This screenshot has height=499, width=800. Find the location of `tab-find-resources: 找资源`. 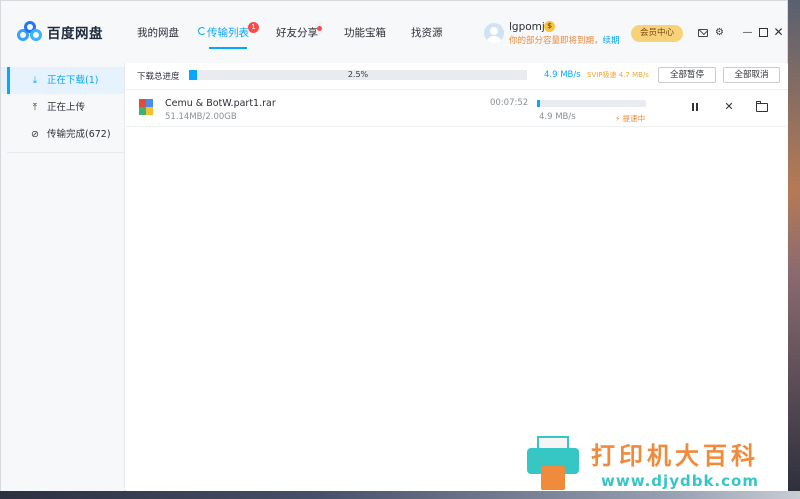

tab-find-resources: 找资源 is located at coordinates (427, 32).